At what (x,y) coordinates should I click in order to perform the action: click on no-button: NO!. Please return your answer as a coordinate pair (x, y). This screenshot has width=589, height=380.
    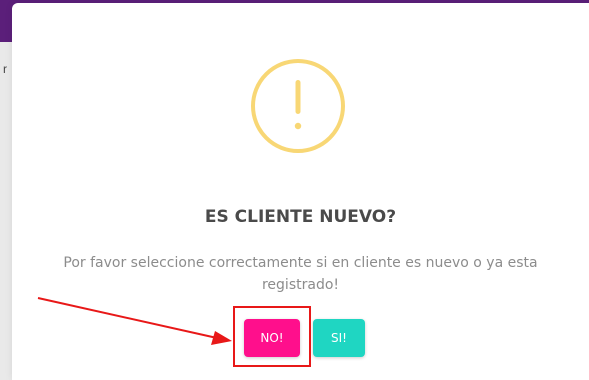
    Looking at the image, I should click on (272, 338).